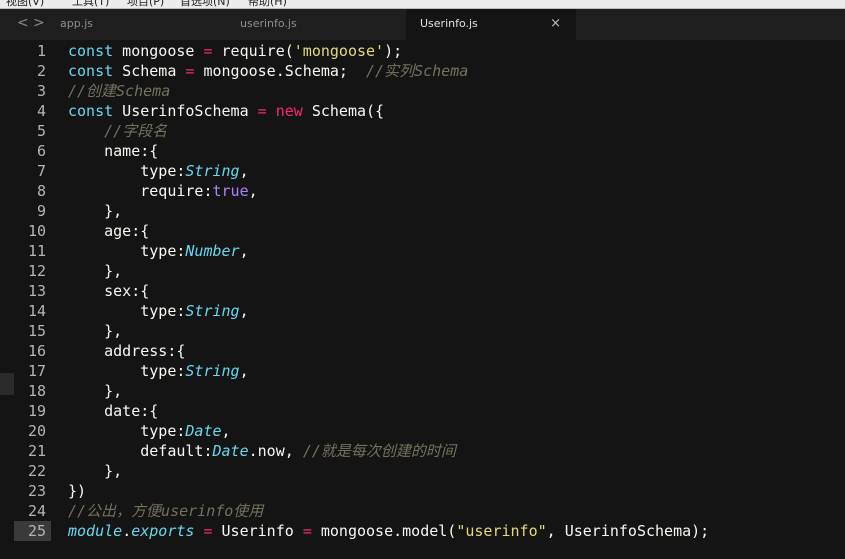 The image size is (845, 559). What do you see at coordinates (145, 4) in the screenshot?
I see `menu-item-project: 项目(P)` at bounding box center [145, 4].